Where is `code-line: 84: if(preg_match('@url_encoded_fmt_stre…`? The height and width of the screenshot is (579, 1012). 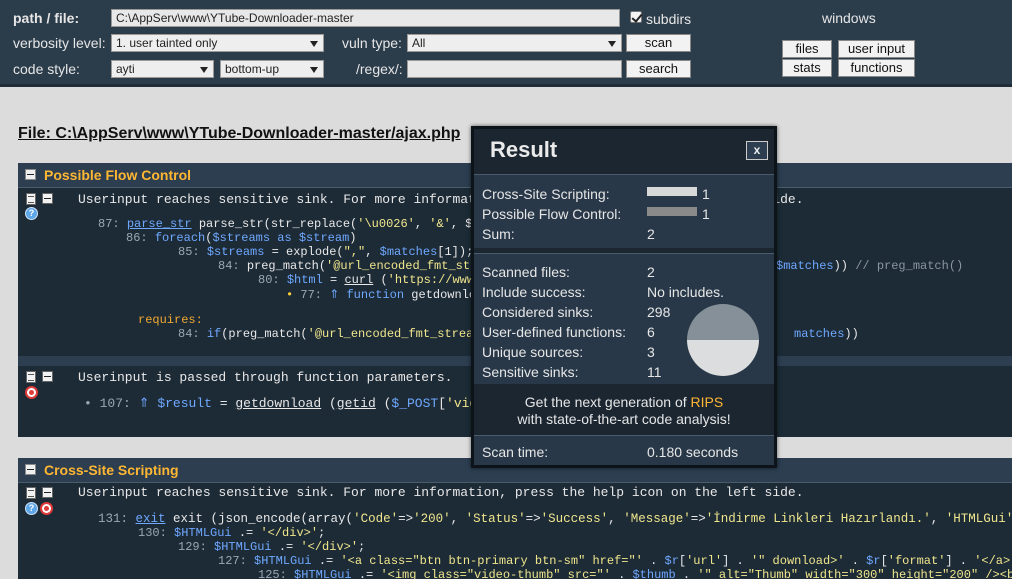 code-line: 84: if(preg_match('@url_encoded_fmt_stre… is located at coordinates (326, 334).